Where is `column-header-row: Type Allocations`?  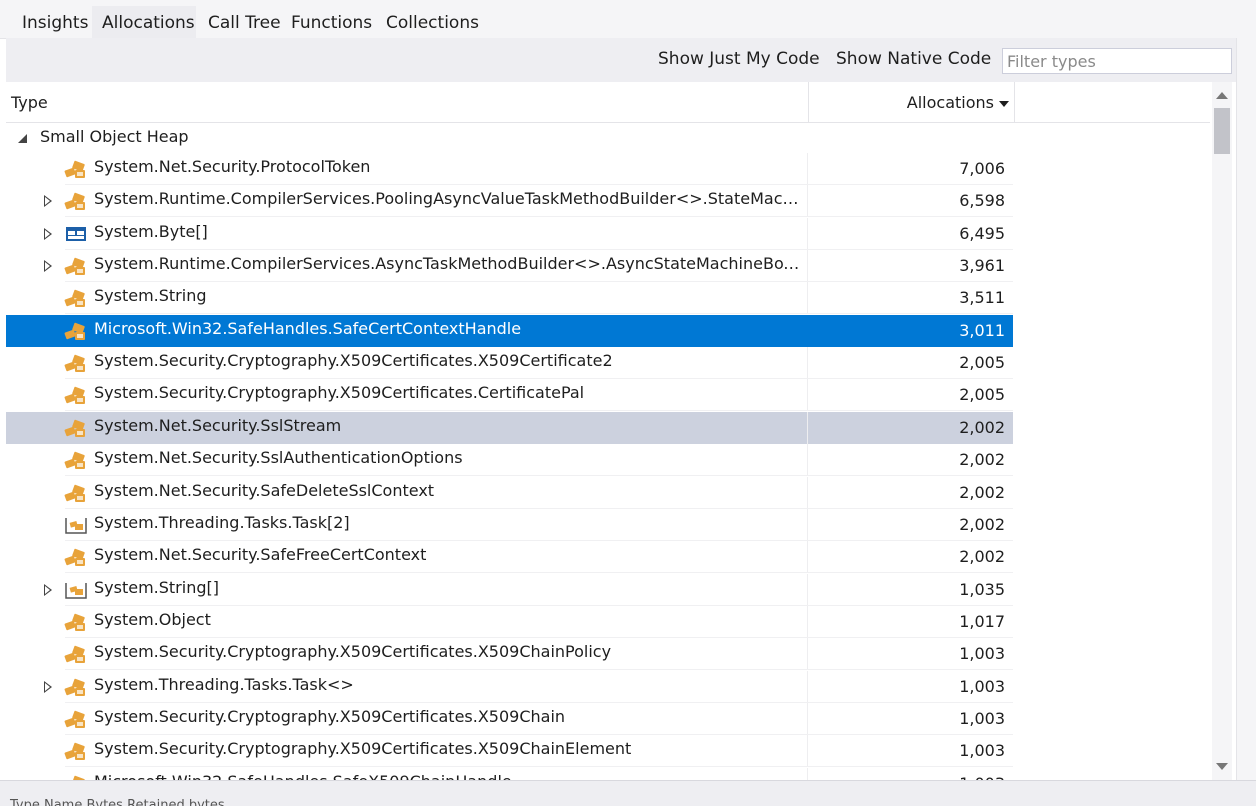
column-header-row: Type Allocations is located at coordinates (608, 102).